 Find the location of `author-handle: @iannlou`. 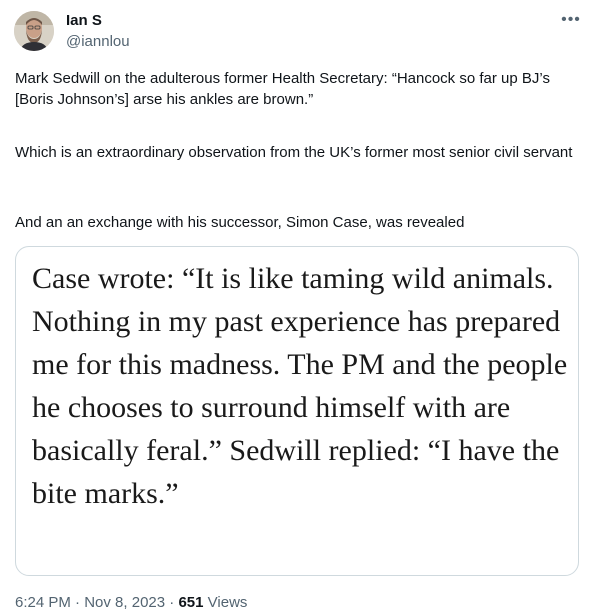

author-handle: @iannlou is located at coordinates (98, 41).